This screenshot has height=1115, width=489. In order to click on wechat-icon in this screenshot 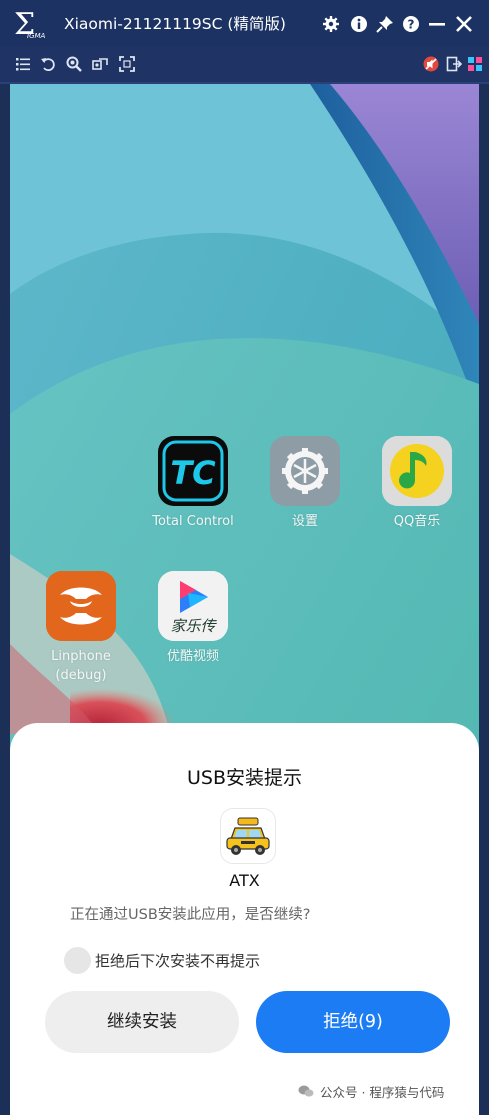, I will do `click(306, 1091)`.